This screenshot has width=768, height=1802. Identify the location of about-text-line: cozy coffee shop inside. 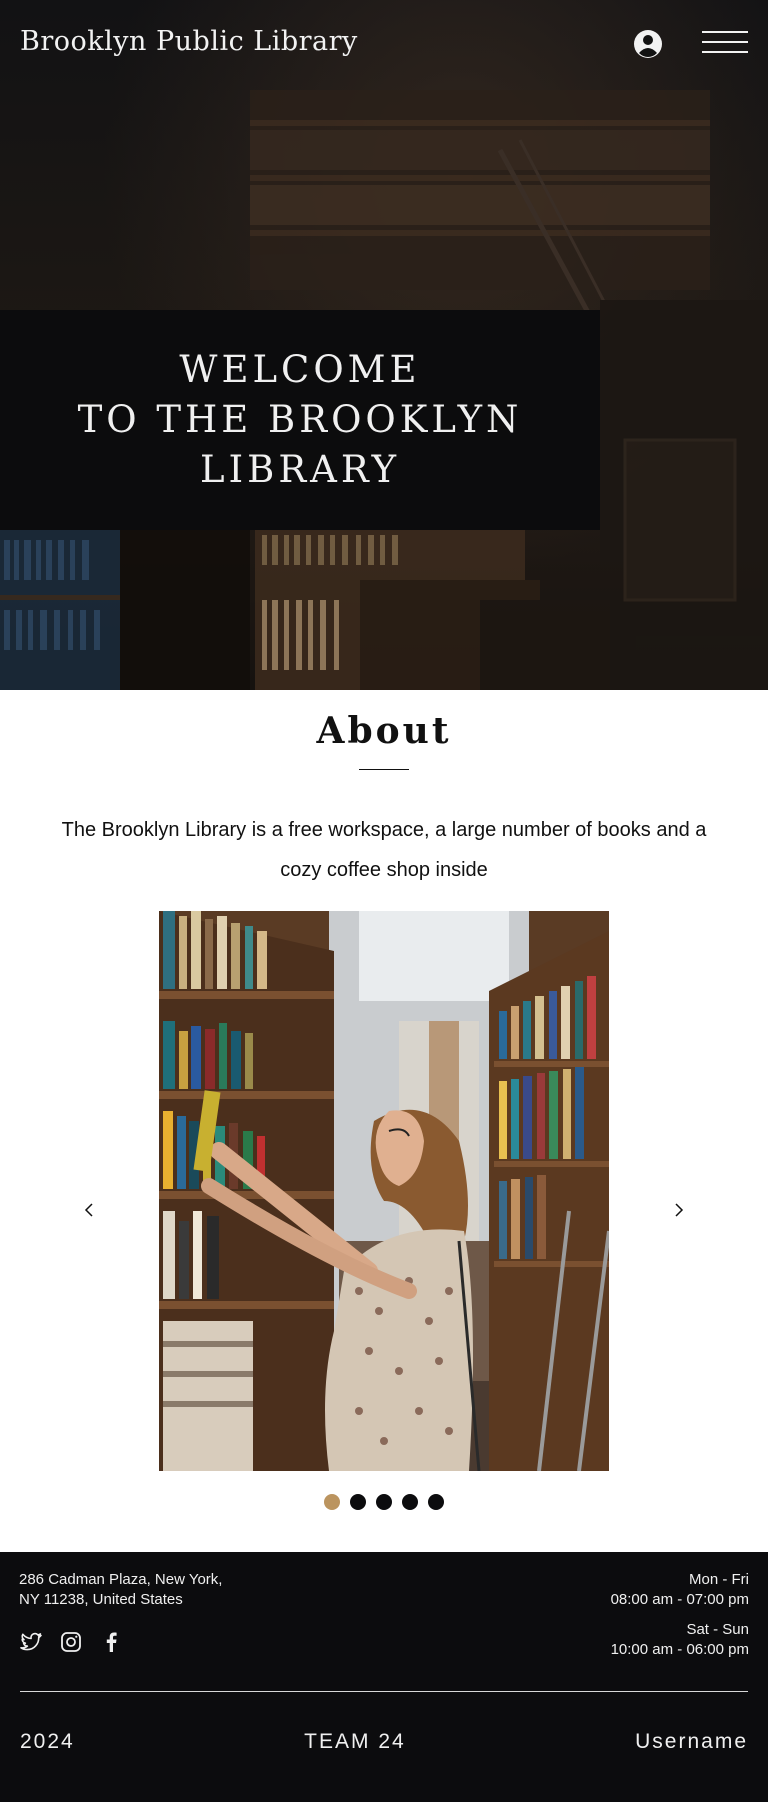
(384, 870).